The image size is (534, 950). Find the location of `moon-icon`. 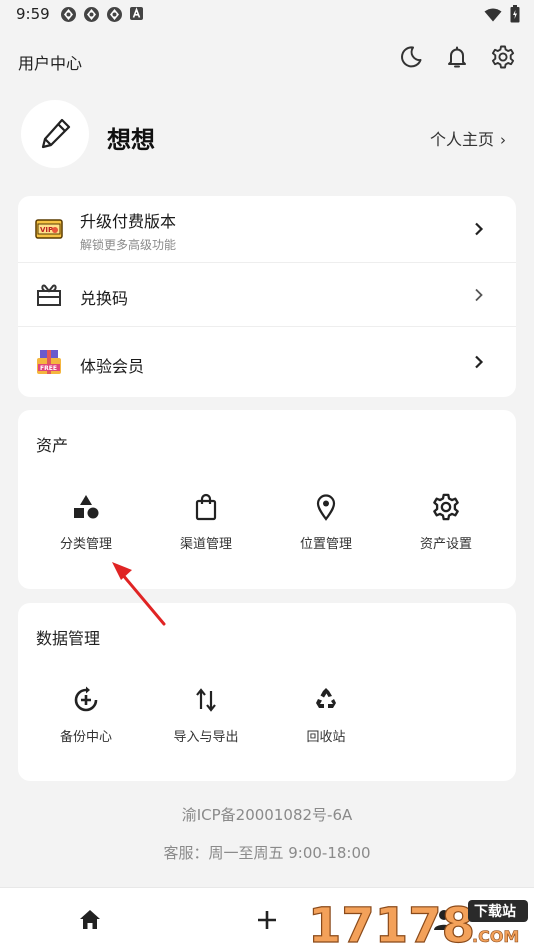

moon-icon is located at coordinates (411, 57).